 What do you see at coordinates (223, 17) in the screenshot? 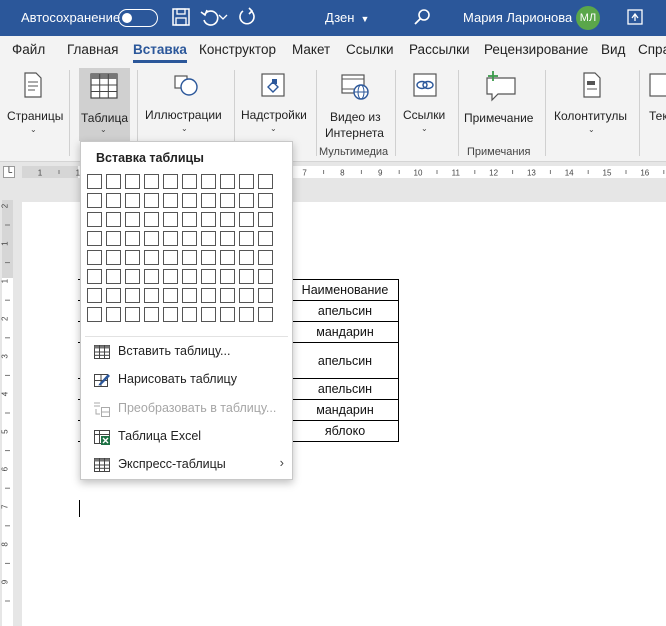
I see `undo-dropdown-icon` at bounding box center [223, 17].